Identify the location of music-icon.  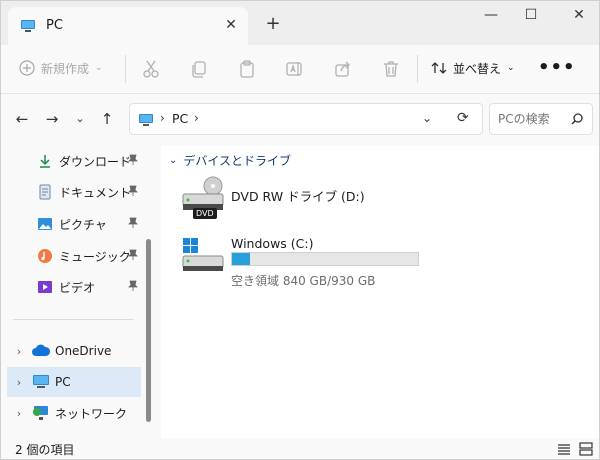
(45, 256).